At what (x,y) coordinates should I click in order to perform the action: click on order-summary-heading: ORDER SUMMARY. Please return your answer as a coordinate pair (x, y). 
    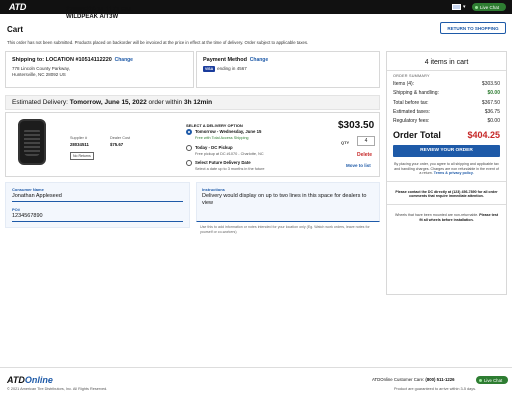
    Looking at the image, I should click on (411, 76).